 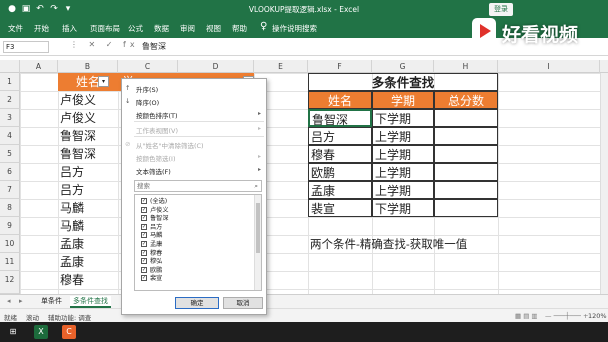 What do you see at coordinates (151, 254) in the screenshot?
I see `filter-list-item: ✓ 穆春` at bounding box center [151, 254].